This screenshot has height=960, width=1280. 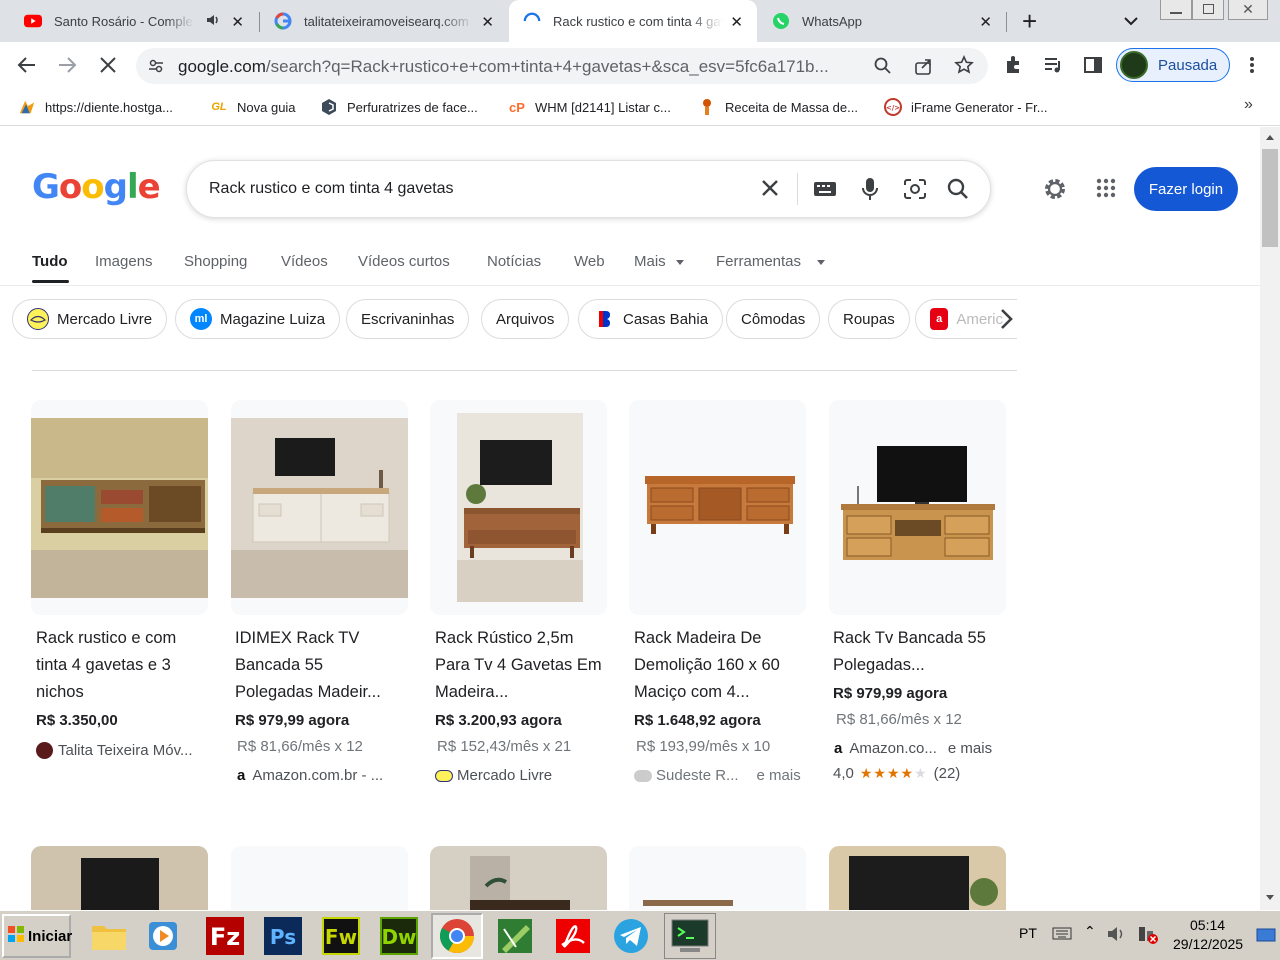 I want to click on login-button: Fazer login, so click(x=1186, y=189).